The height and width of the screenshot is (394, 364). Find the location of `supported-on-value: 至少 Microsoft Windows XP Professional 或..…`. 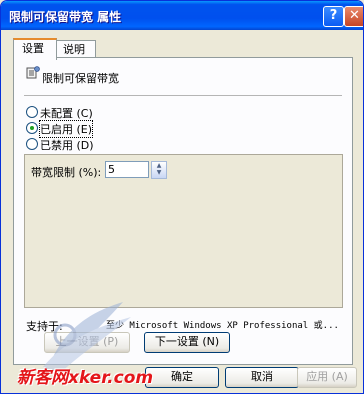

supported-on-value: 至少 Microsoft Windows XP Professional 或..… is located at coordinates (222, 326).